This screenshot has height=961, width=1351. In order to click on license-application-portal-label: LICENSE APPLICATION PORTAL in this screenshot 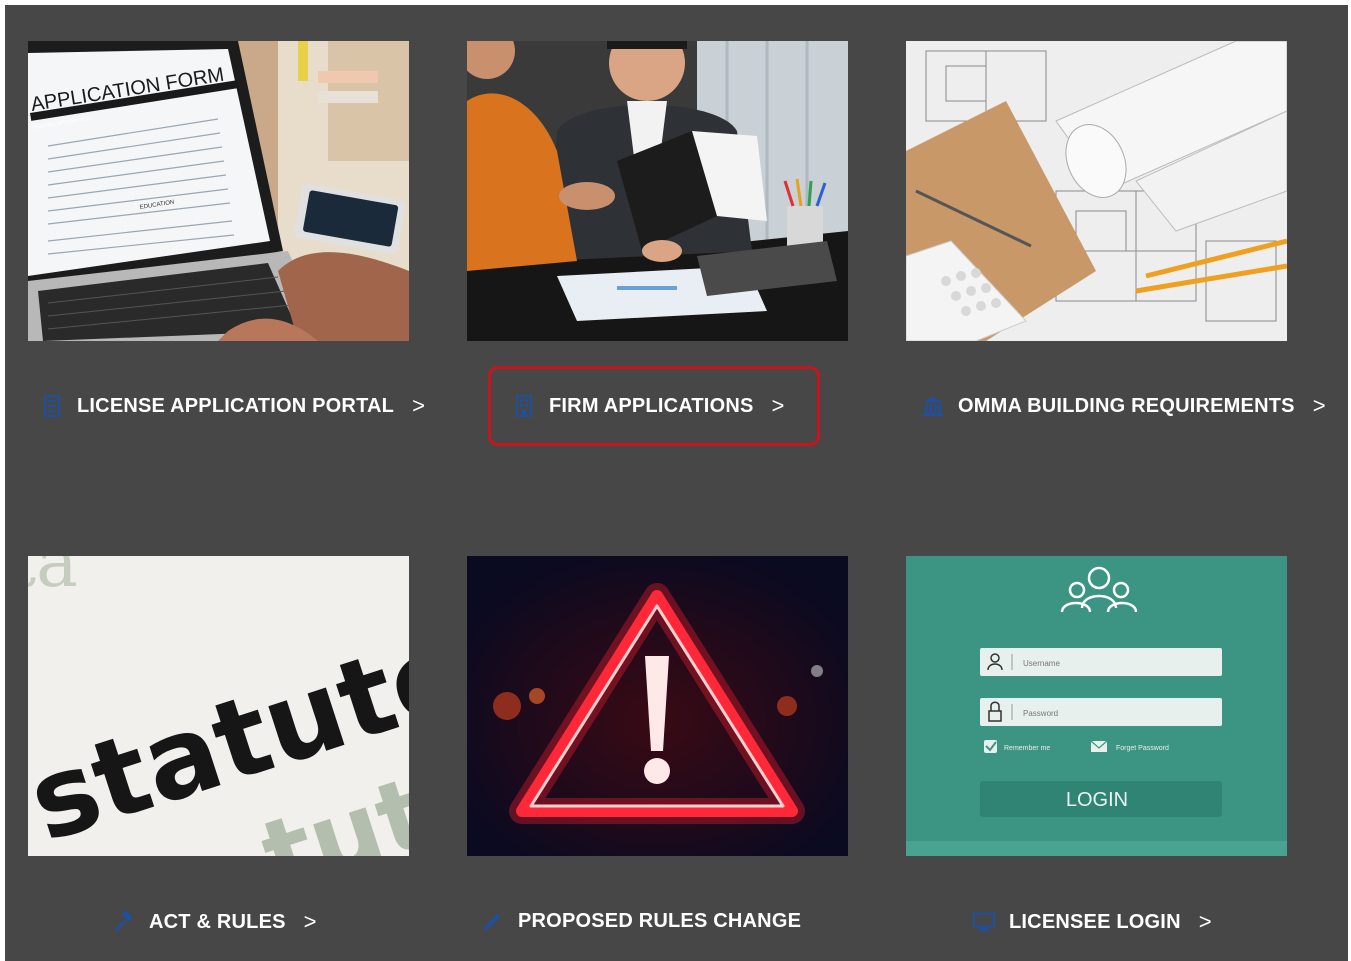, I will do `click(236, 405)`.